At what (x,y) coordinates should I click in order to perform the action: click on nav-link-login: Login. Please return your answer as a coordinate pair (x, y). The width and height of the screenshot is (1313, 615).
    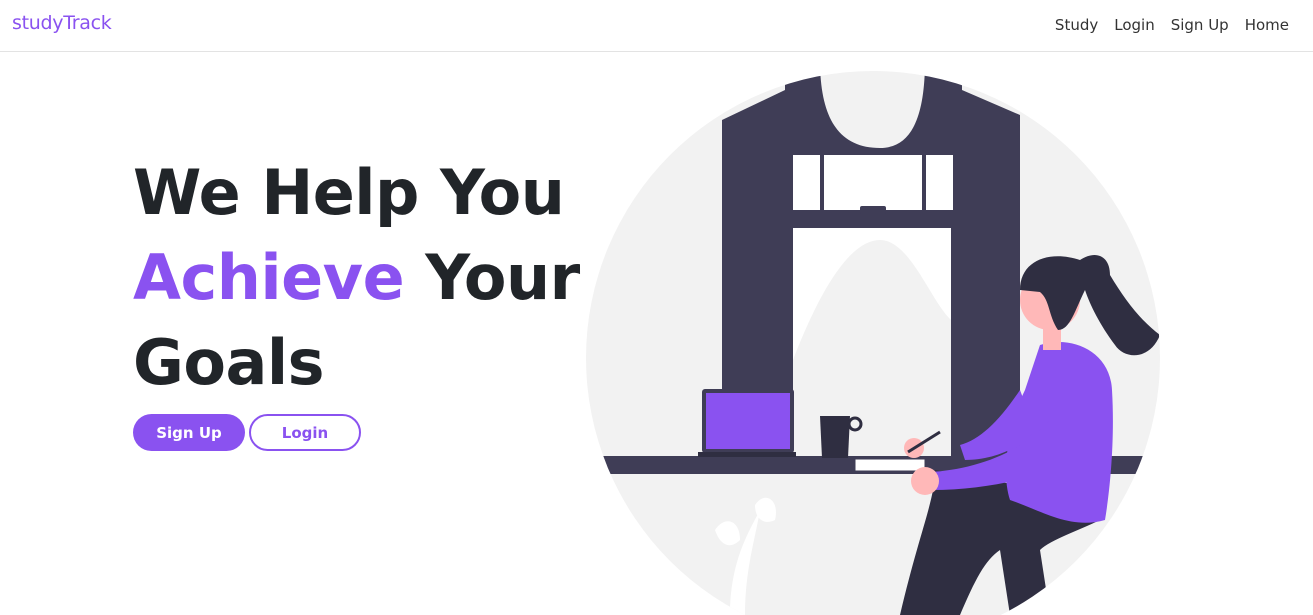
    Looking at the image, I should click on (1134, 25).